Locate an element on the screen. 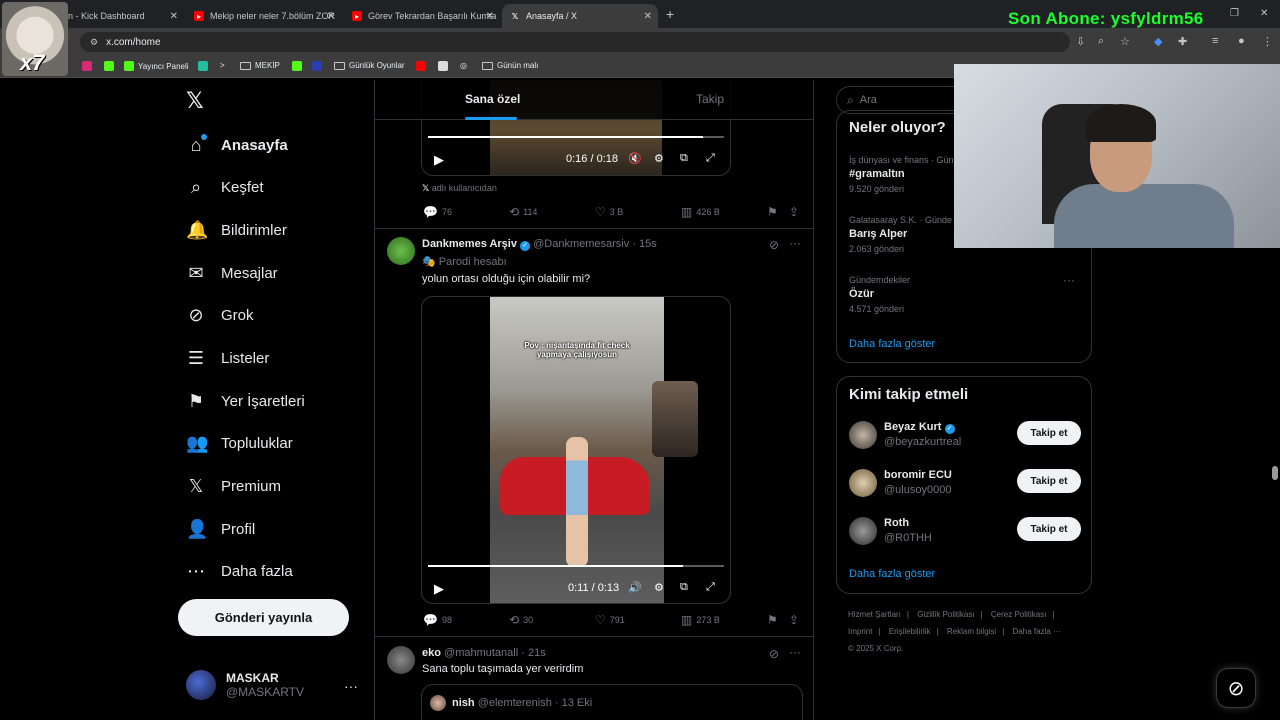 Image resolution: width=1280 pixels, height=720 pixels. post-time: 21s is located at coordinates (537, 653).